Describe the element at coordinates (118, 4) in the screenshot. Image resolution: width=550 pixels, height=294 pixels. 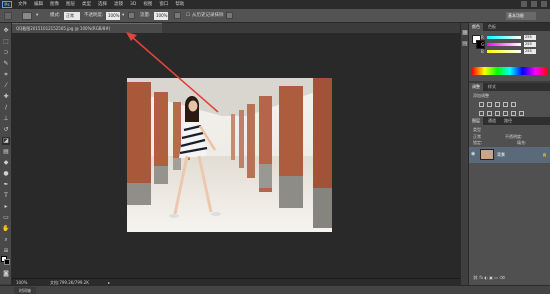
I see `menu-filter: 滤镜` at that location.